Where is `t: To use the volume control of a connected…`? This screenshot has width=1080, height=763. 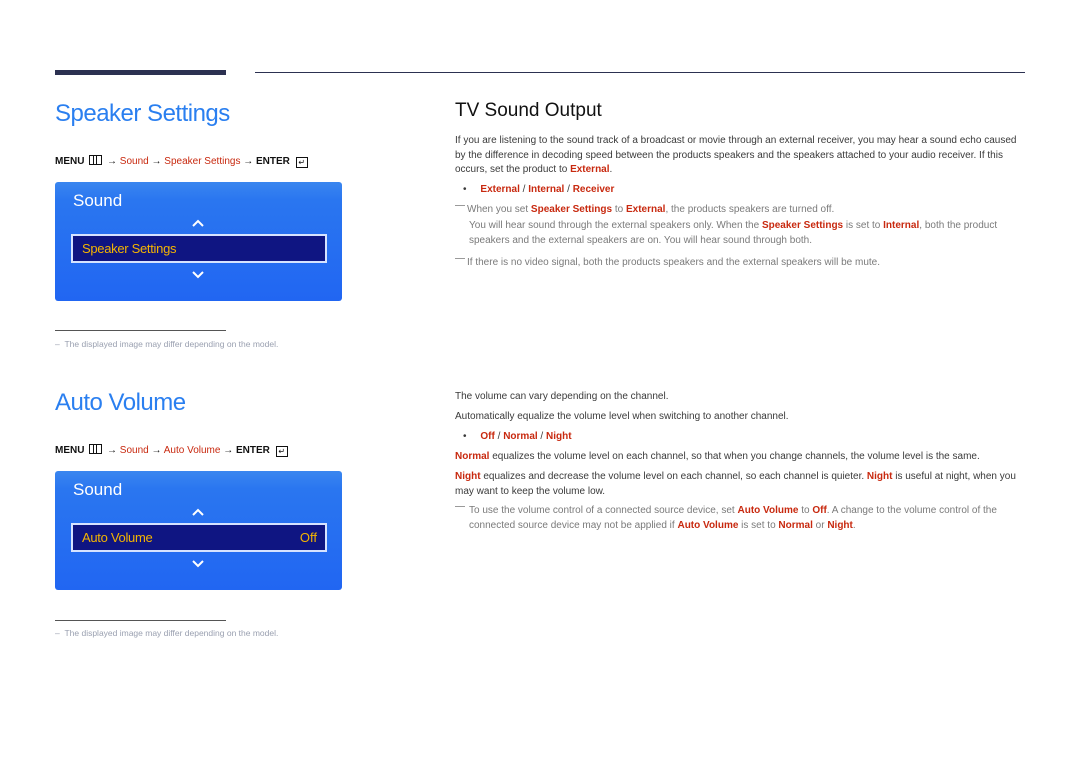 t: To use the volume control of a connected… is located at coordinates (603, 510).